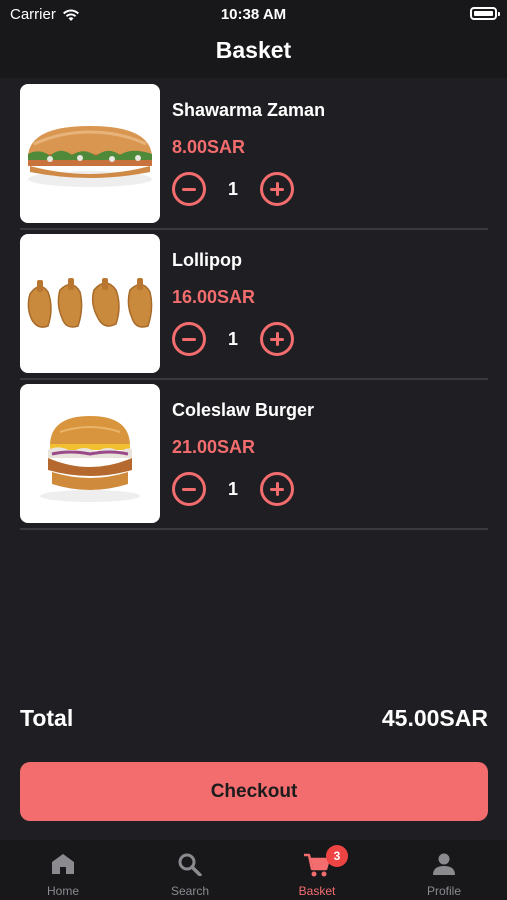 The width and height of the screenshot is (507, 900). I want to click on battery-icon, so click(485, 13).